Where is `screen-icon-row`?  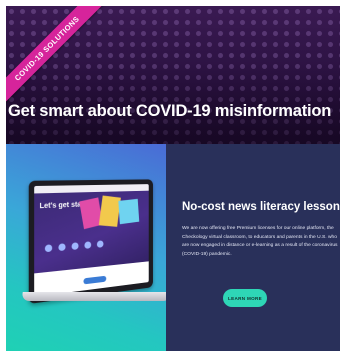 screen-icon-row is located at coordinates (74, 246).